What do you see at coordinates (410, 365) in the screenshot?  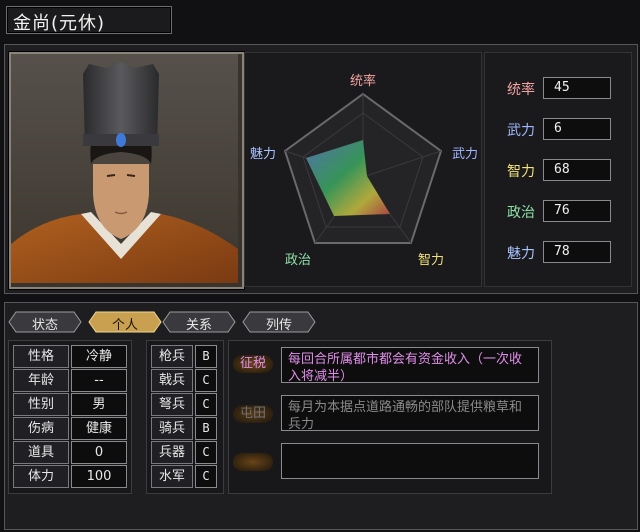 I see `skill-description: 每回合所属都市都会有资金收入（一次收入将减半）` at bounding box center [410, 365].